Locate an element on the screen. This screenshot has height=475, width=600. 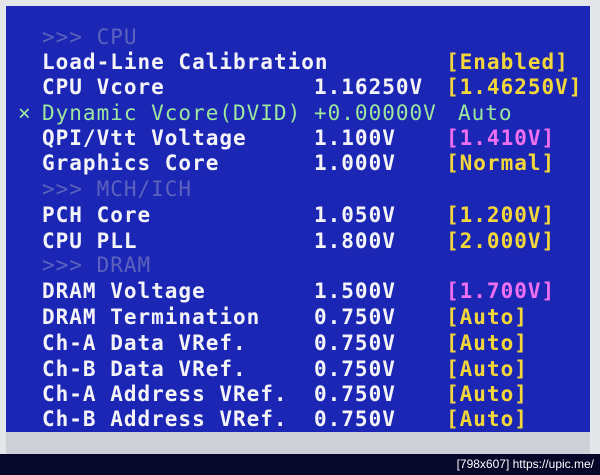
section-header-label: >>> MCH/ICH is located at coordinates (117, 189).